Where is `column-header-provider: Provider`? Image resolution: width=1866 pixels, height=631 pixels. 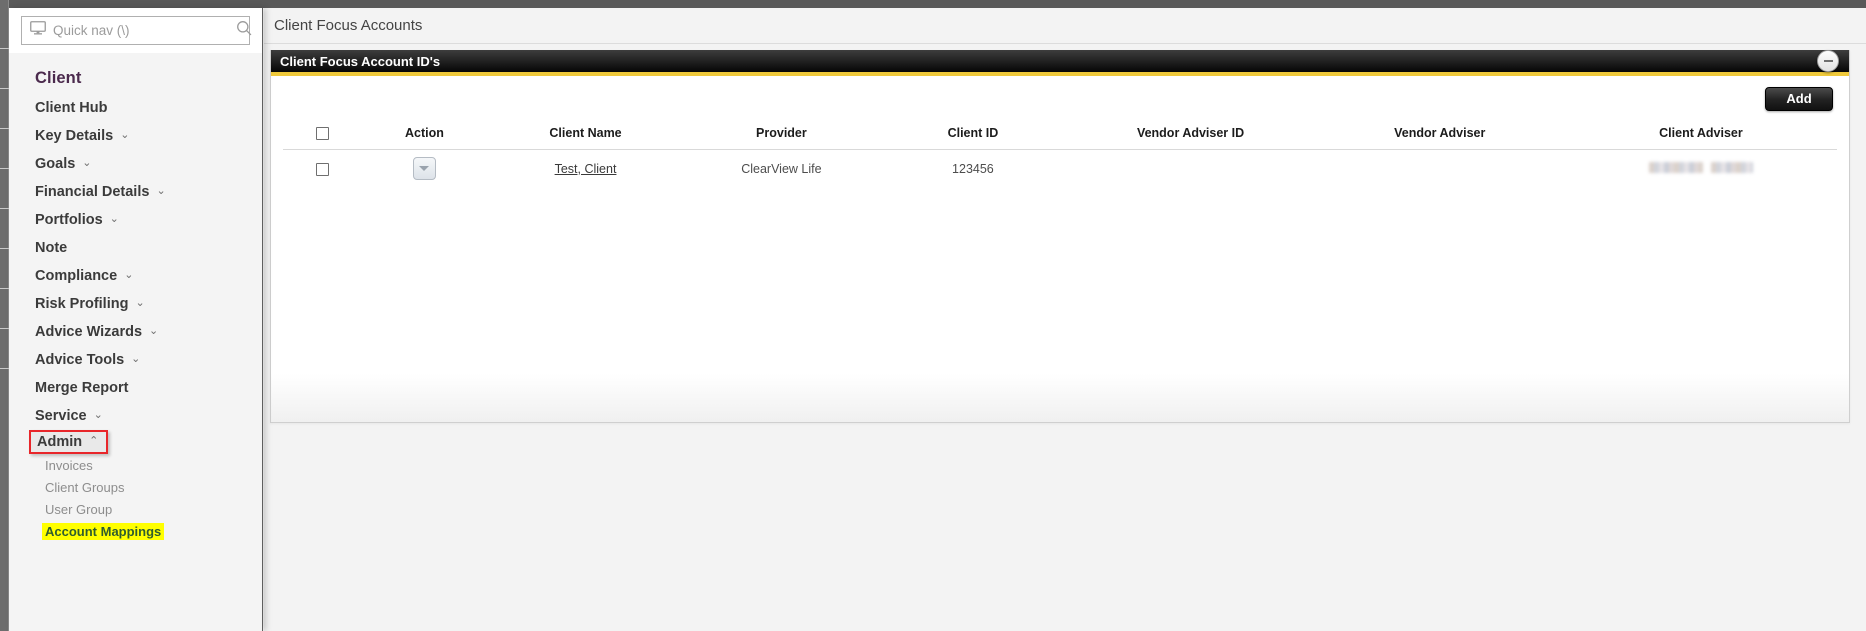
column-header-provider: Provider is located at coordinates (781, 135).